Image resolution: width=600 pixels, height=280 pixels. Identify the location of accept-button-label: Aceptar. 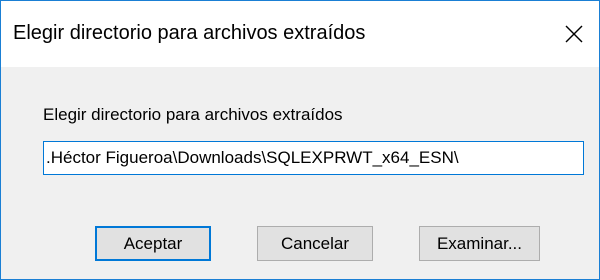
(153, 243).